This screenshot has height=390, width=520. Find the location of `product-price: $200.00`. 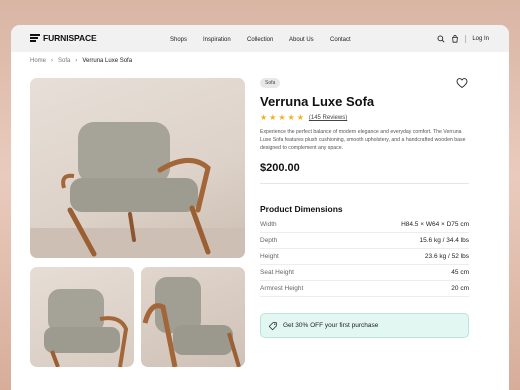

product-price: $200.00 is located at coordinates (280, 168).